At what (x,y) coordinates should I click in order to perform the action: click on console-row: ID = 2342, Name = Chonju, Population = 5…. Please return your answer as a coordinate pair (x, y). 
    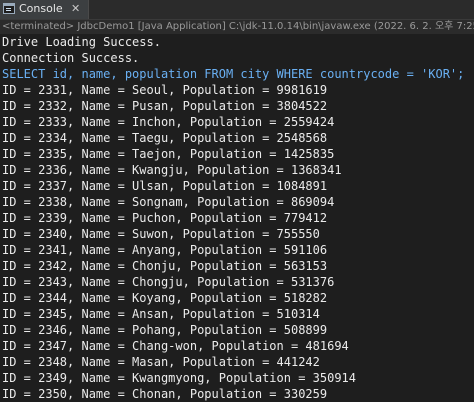
    Looking at the image, I should click on (165, 266).